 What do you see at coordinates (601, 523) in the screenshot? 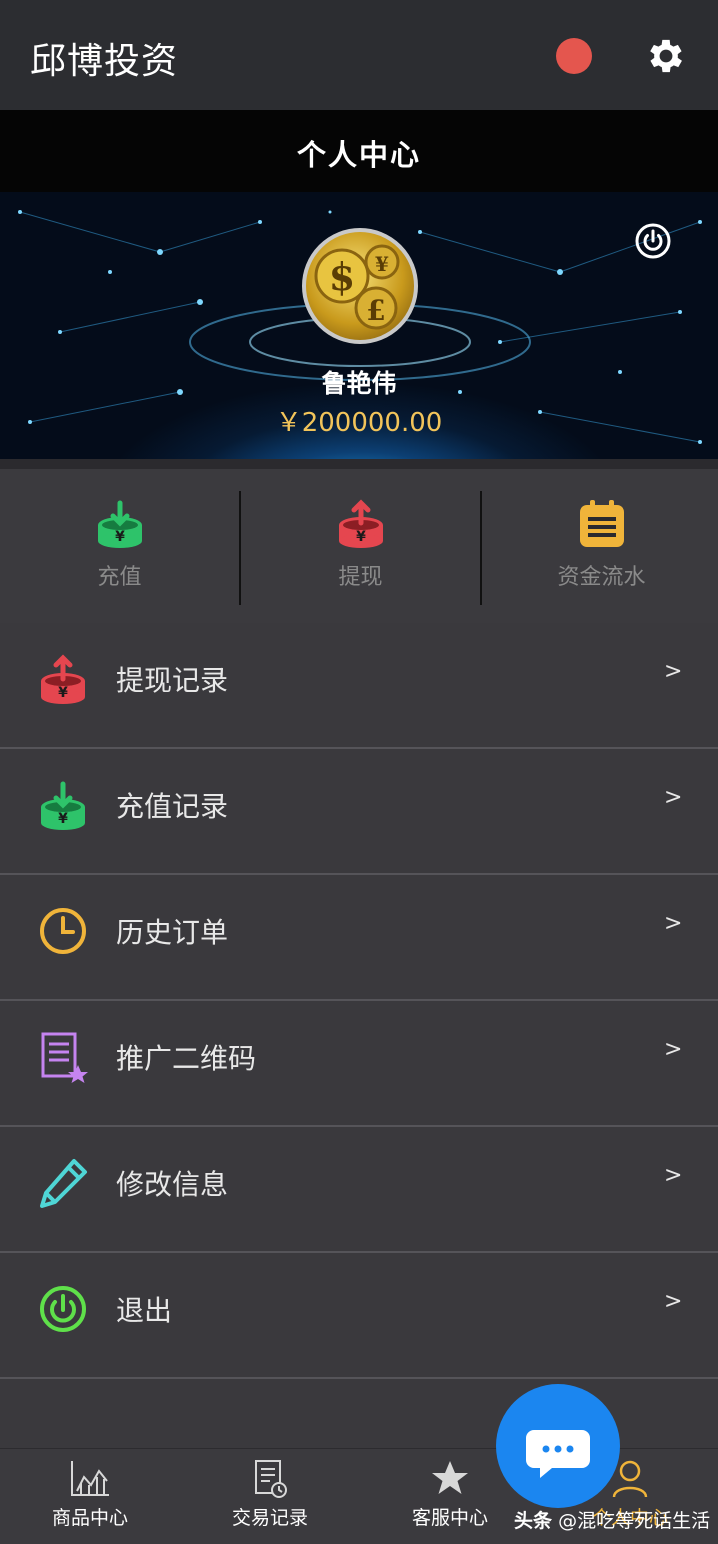
I see `ledger-icon` at bounding box center [601, 523].